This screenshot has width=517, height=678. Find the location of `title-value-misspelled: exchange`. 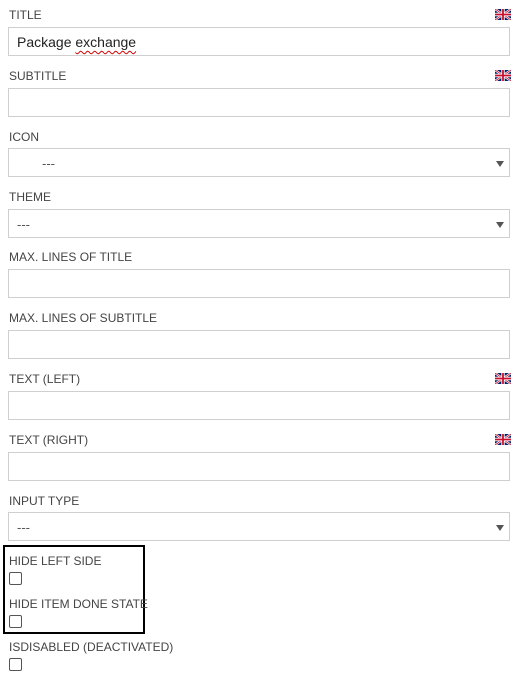

title-value-misspelled: exchange is located at coordinates (106, 42).